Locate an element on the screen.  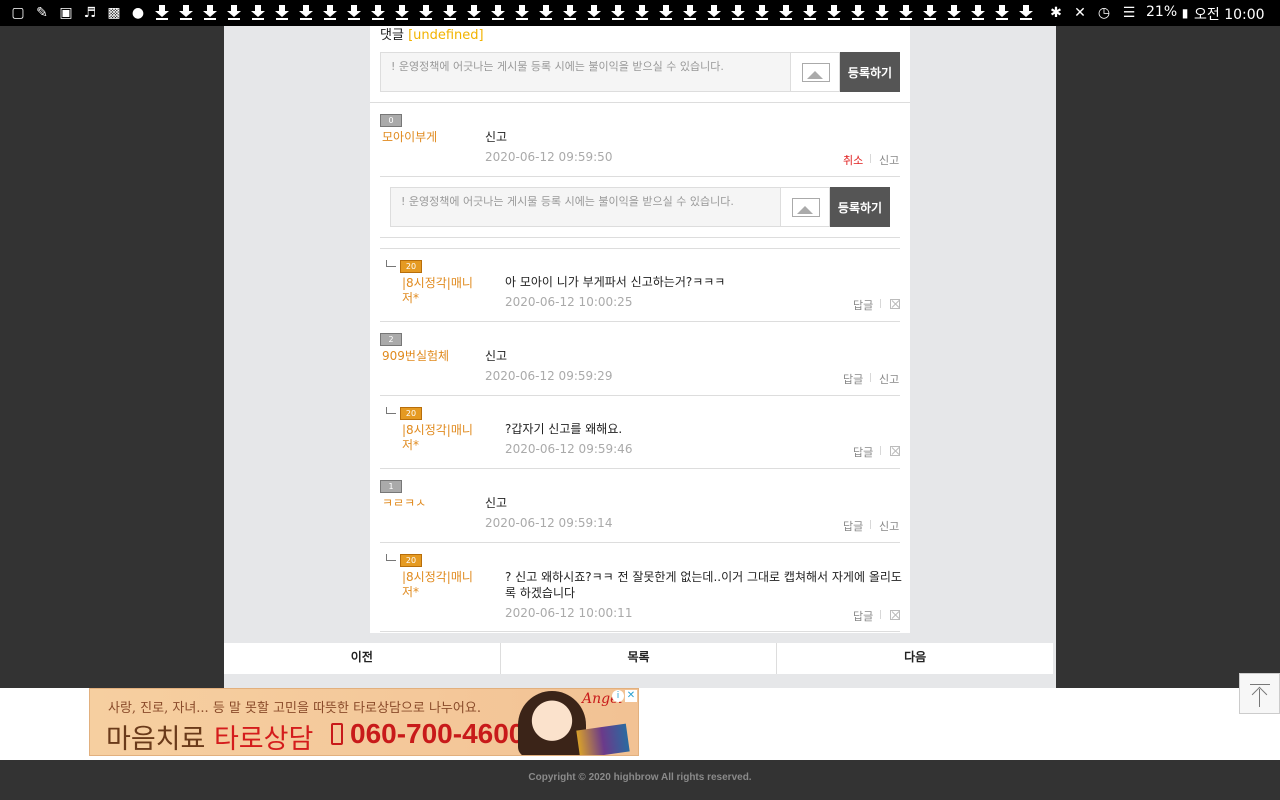
alarm-icon: ◷ is located at coordinates (1104, 13).